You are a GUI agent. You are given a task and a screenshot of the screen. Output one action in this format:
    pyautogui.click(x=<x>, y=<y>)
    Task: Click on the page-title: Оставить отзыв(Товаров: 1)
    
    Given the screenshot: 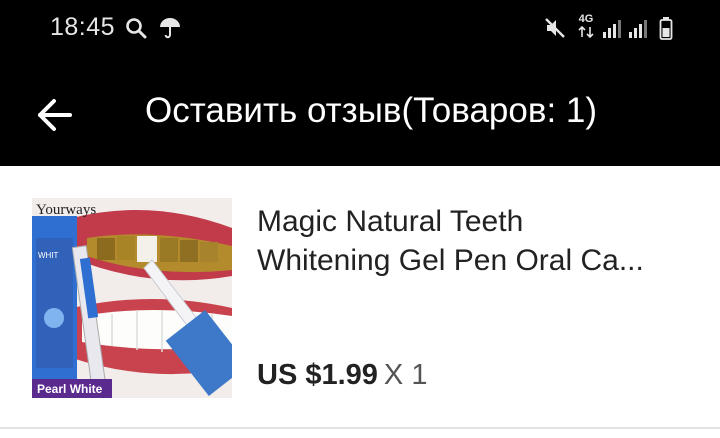 What is the action you would take?
    pyautogui.click(x=371, y=110)
    